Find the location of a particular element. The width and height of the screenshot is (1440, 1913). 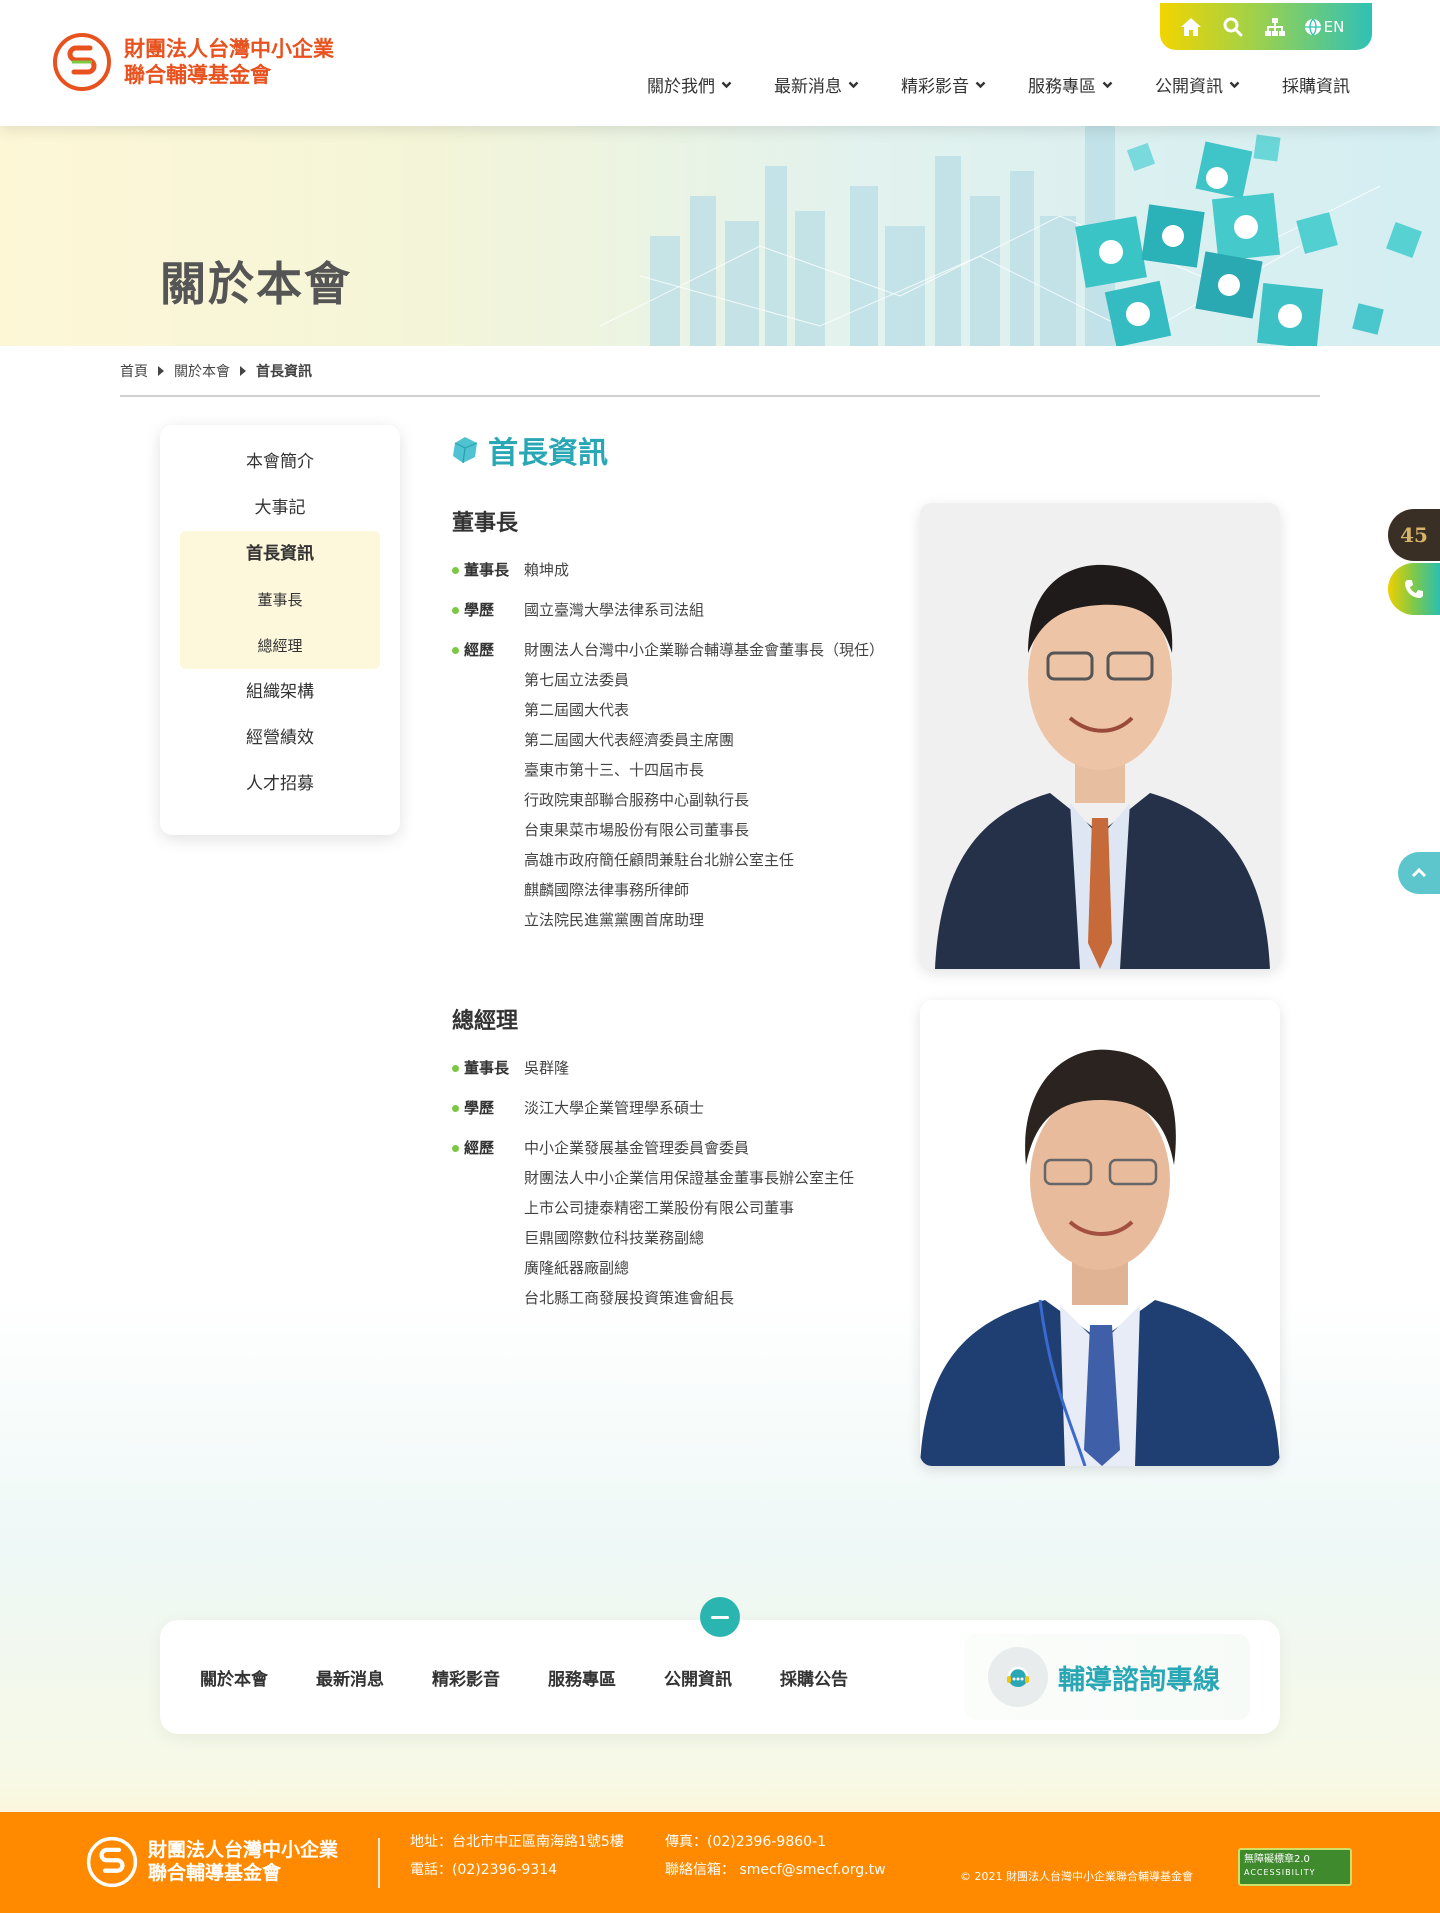

list-item: 第七屆立法委員 is located at coordinates (577, 680).